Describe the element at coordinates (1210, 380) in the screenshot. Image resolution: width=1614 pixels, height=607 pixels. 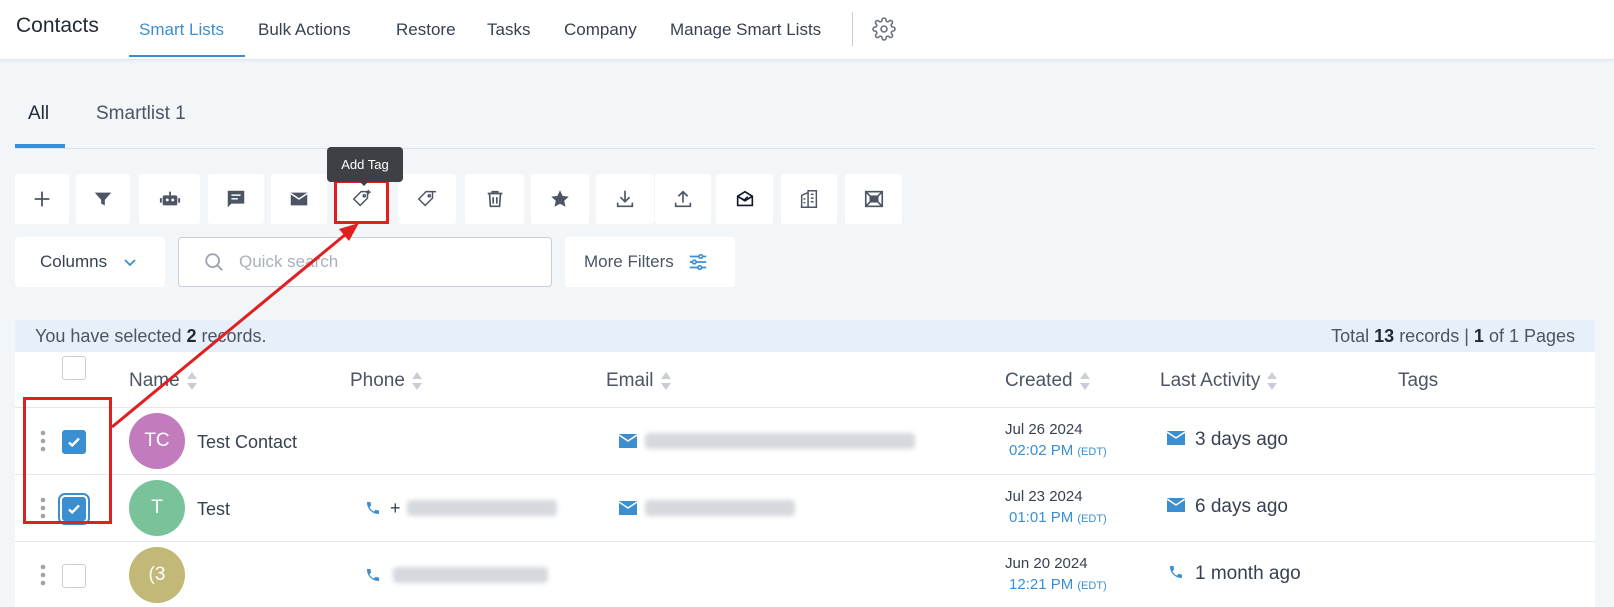
I see `header-last-activity-label: Last Activity` at that location.